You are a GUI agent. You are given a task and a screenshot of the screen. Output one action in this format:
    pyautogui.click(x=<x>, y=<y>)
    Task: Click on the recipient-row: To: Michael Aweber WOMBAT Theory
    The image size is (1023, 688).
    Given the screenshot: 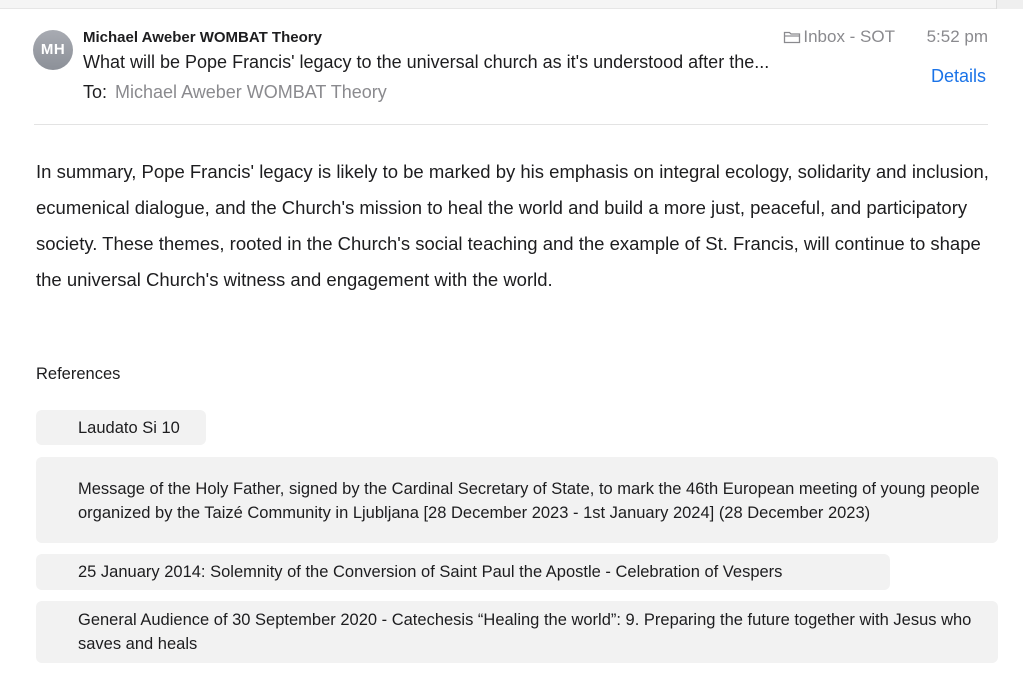 What is the action you would take?
    pyautogui.click(x=235, y=92)
    